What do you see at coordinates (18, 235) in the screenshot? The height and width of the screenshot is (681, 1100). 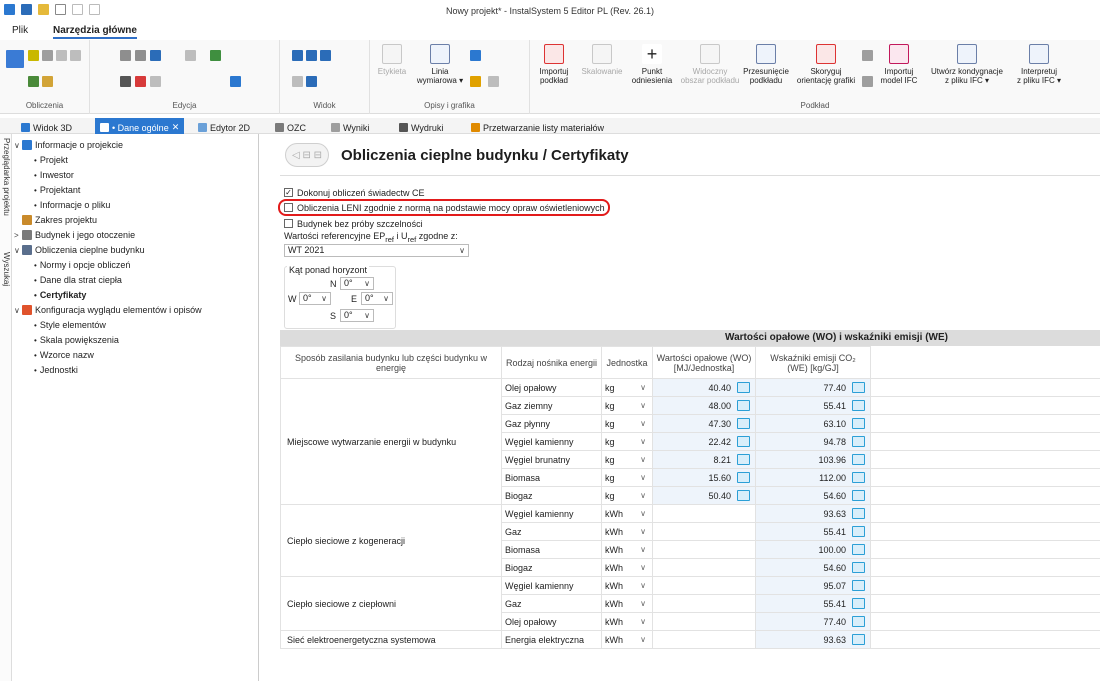 I see `chevron-right-icon: >` at bounding box center [18, 235].